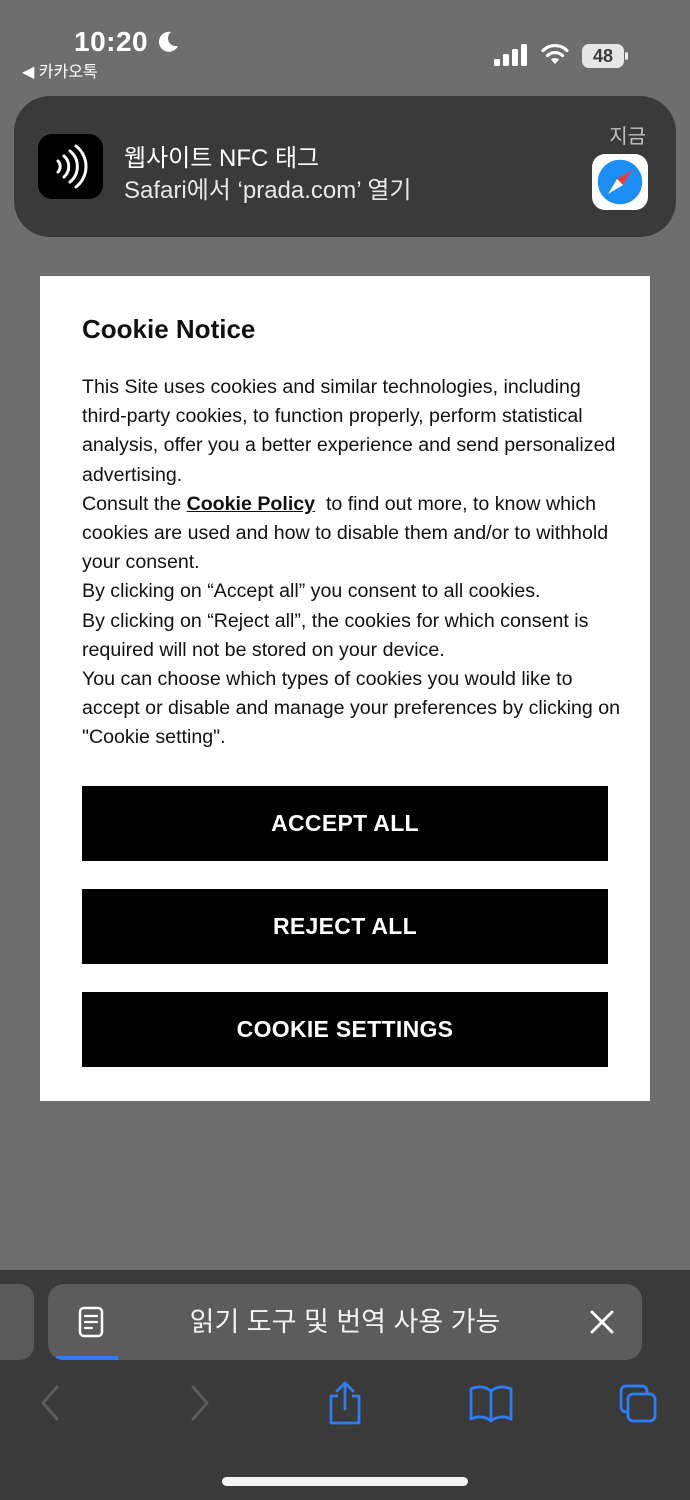  What do you see at coordinates (345, 823) in the screenshot?
I see `accept-all-button: ACCEPT ALL` at bounding box center [345, 823].